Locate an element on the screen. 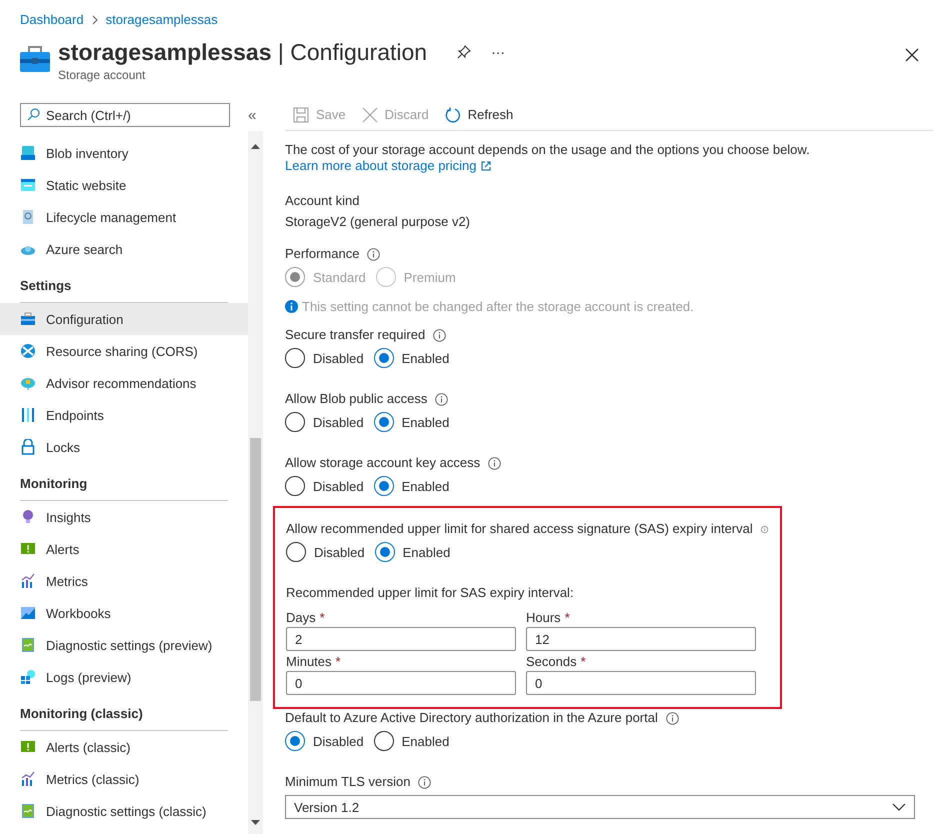 This screenshot has height=834, width=933. breadcrumb-link: Dashboard is located at coordinates (52, 19).